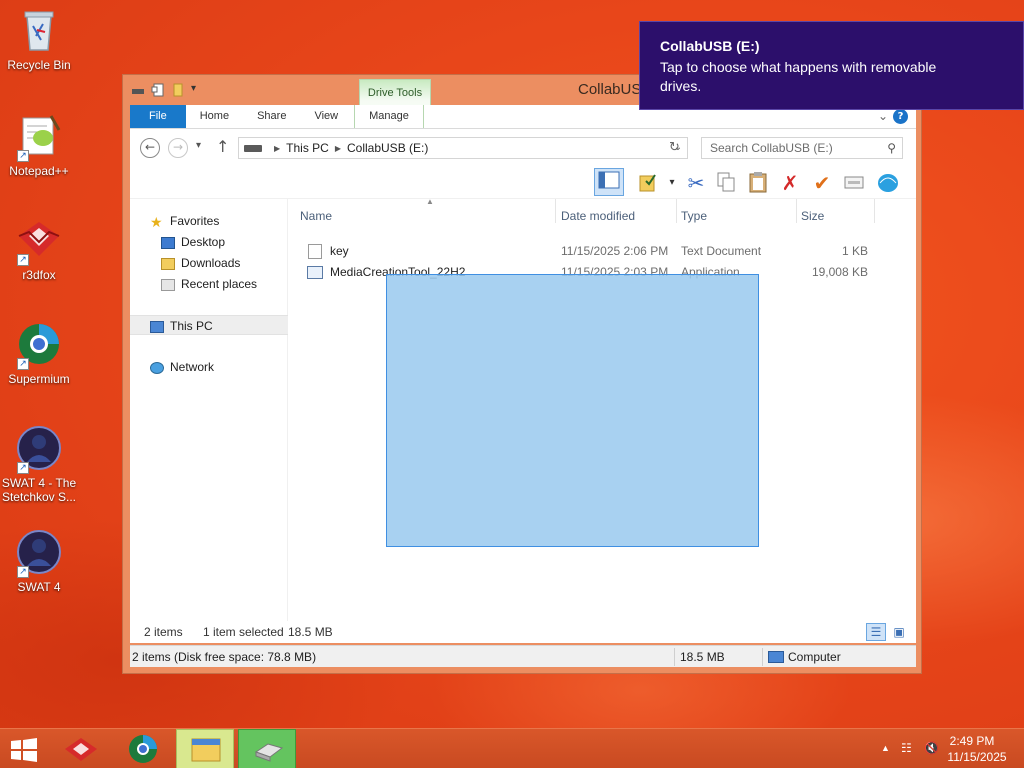 Image resolution: width=1024 pixels, height=768 pixels. Describe the element at coordinates (205, 748) in the screenshot. I see `taskbar-file-explorer-icon` at that location.